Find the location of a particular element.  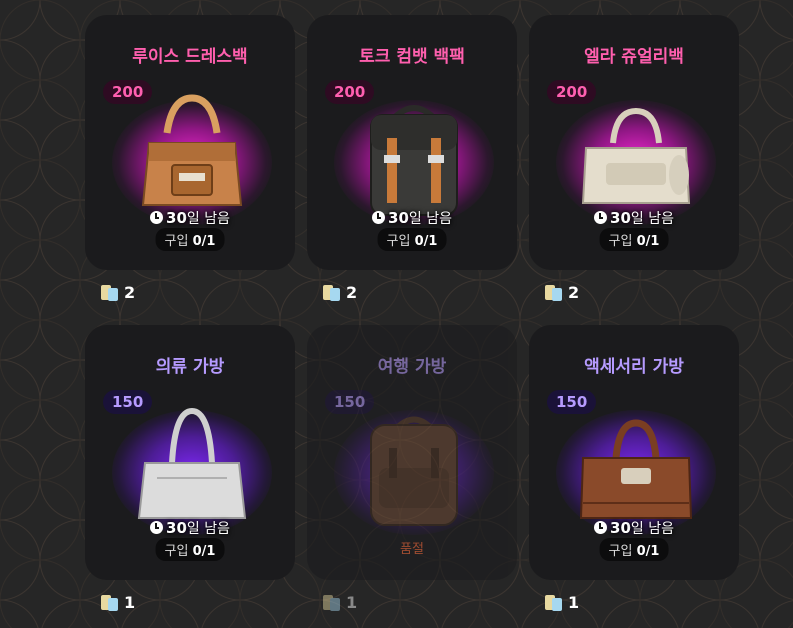

item-name: 의류 가방 is located at coordinates (190, 367).